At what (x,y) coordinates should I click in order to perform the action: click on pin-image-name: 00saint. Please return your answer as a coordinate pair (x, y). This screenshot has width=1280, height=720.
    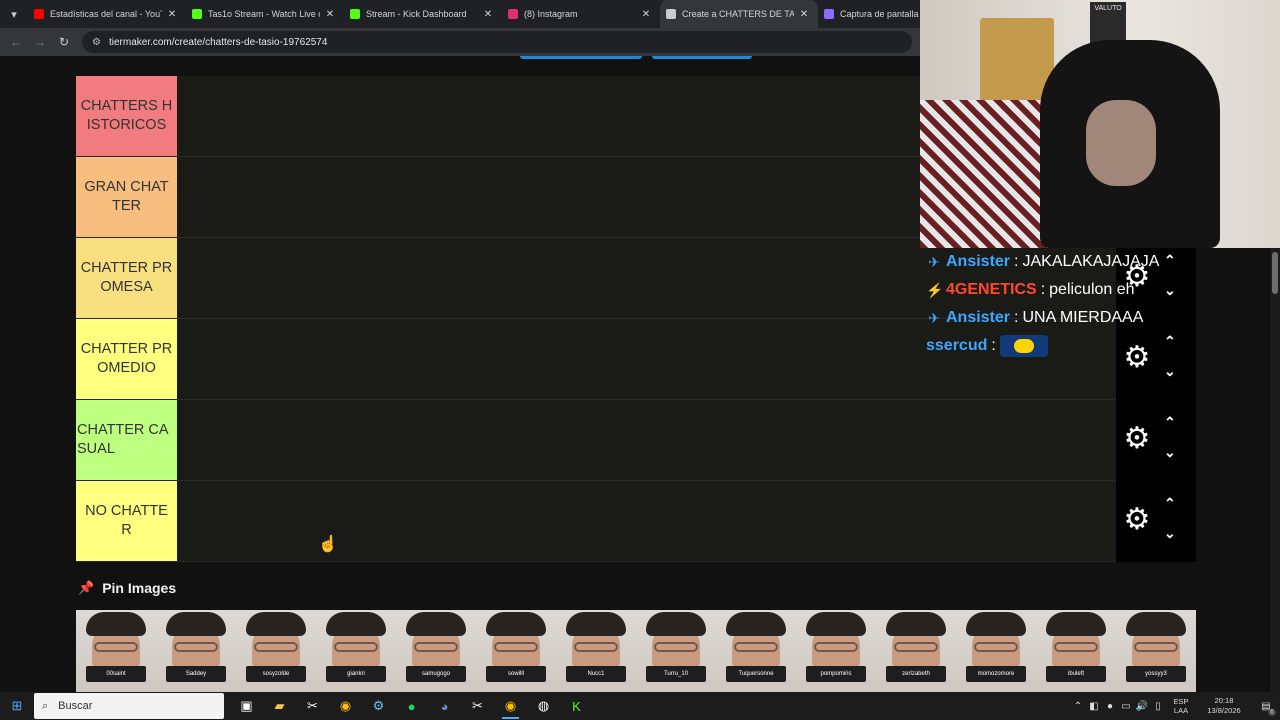
    Looking at the image, I should click on (116, 674).